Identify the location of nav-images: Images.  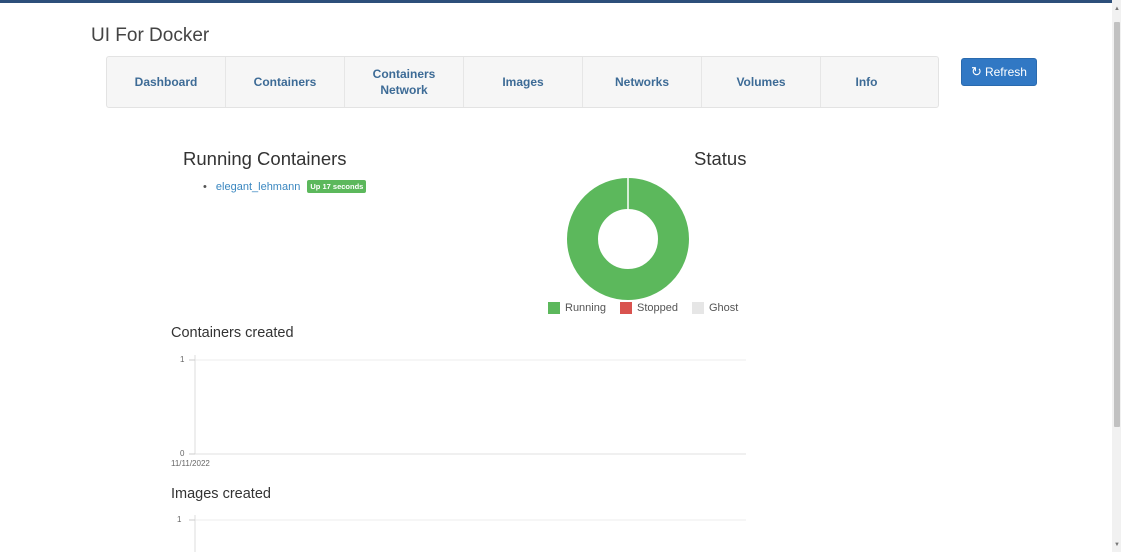
(523, 82).